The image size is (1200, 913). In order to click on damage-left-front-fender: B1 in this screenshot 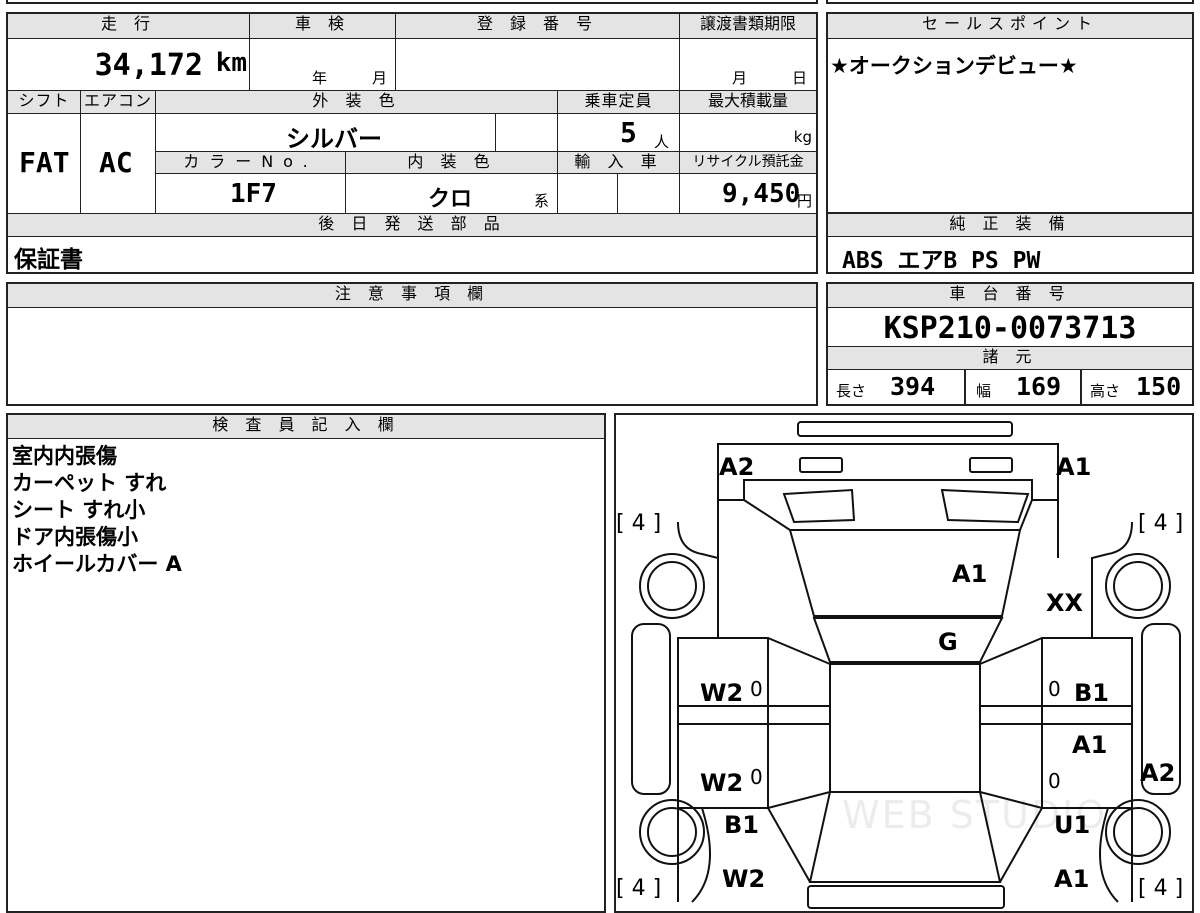, I will do `click(741, 825)`.